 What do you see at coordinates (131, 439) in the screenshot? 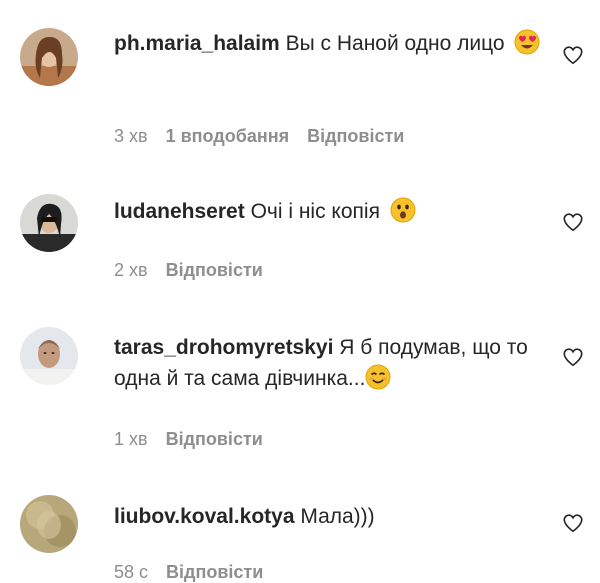
I see `comment-time: 1 хв` at bounding box center [131, 439].